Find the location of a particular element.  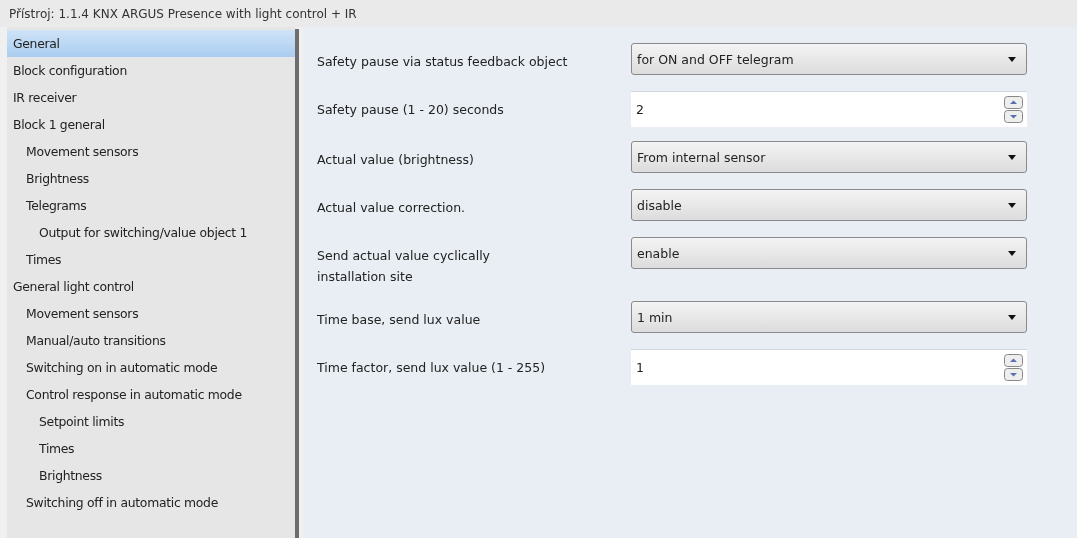

number-field: 1 is located at coordinates (829, 367).